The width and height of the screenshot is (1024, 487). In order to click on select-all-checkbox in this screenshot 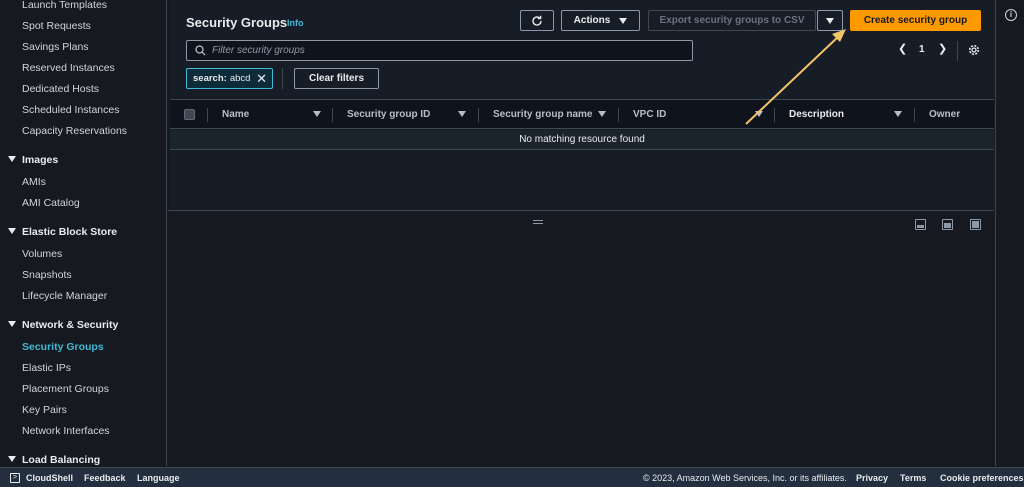, I will do `click(189, 114)`.